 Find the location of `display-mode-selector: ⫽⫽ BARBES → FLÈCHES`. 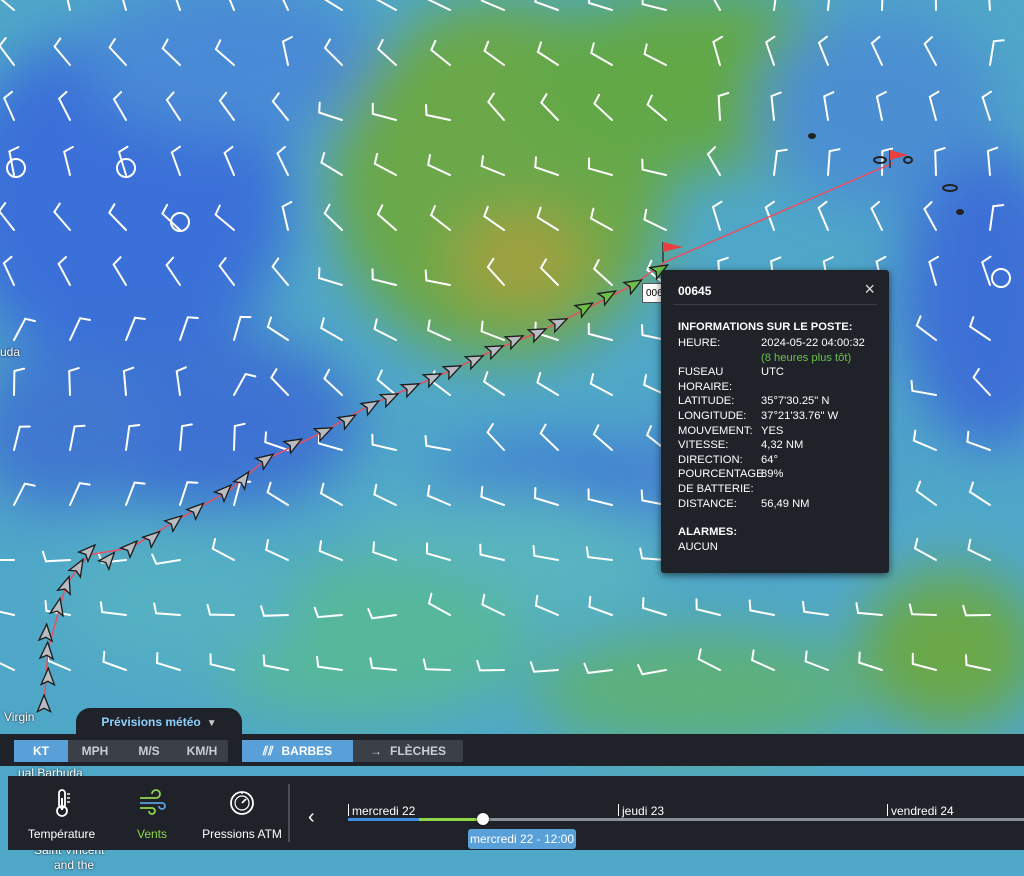

display-mode-selector: ⫽⫽ BARBES → FLÈCHES is located at coordinates (352, 751).